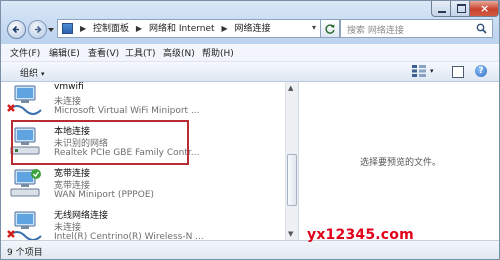  Describe the element at coordinates (250, 72) in the screenshot. I see `command-bar: 组织 ▾ ▾ ?` at that location.